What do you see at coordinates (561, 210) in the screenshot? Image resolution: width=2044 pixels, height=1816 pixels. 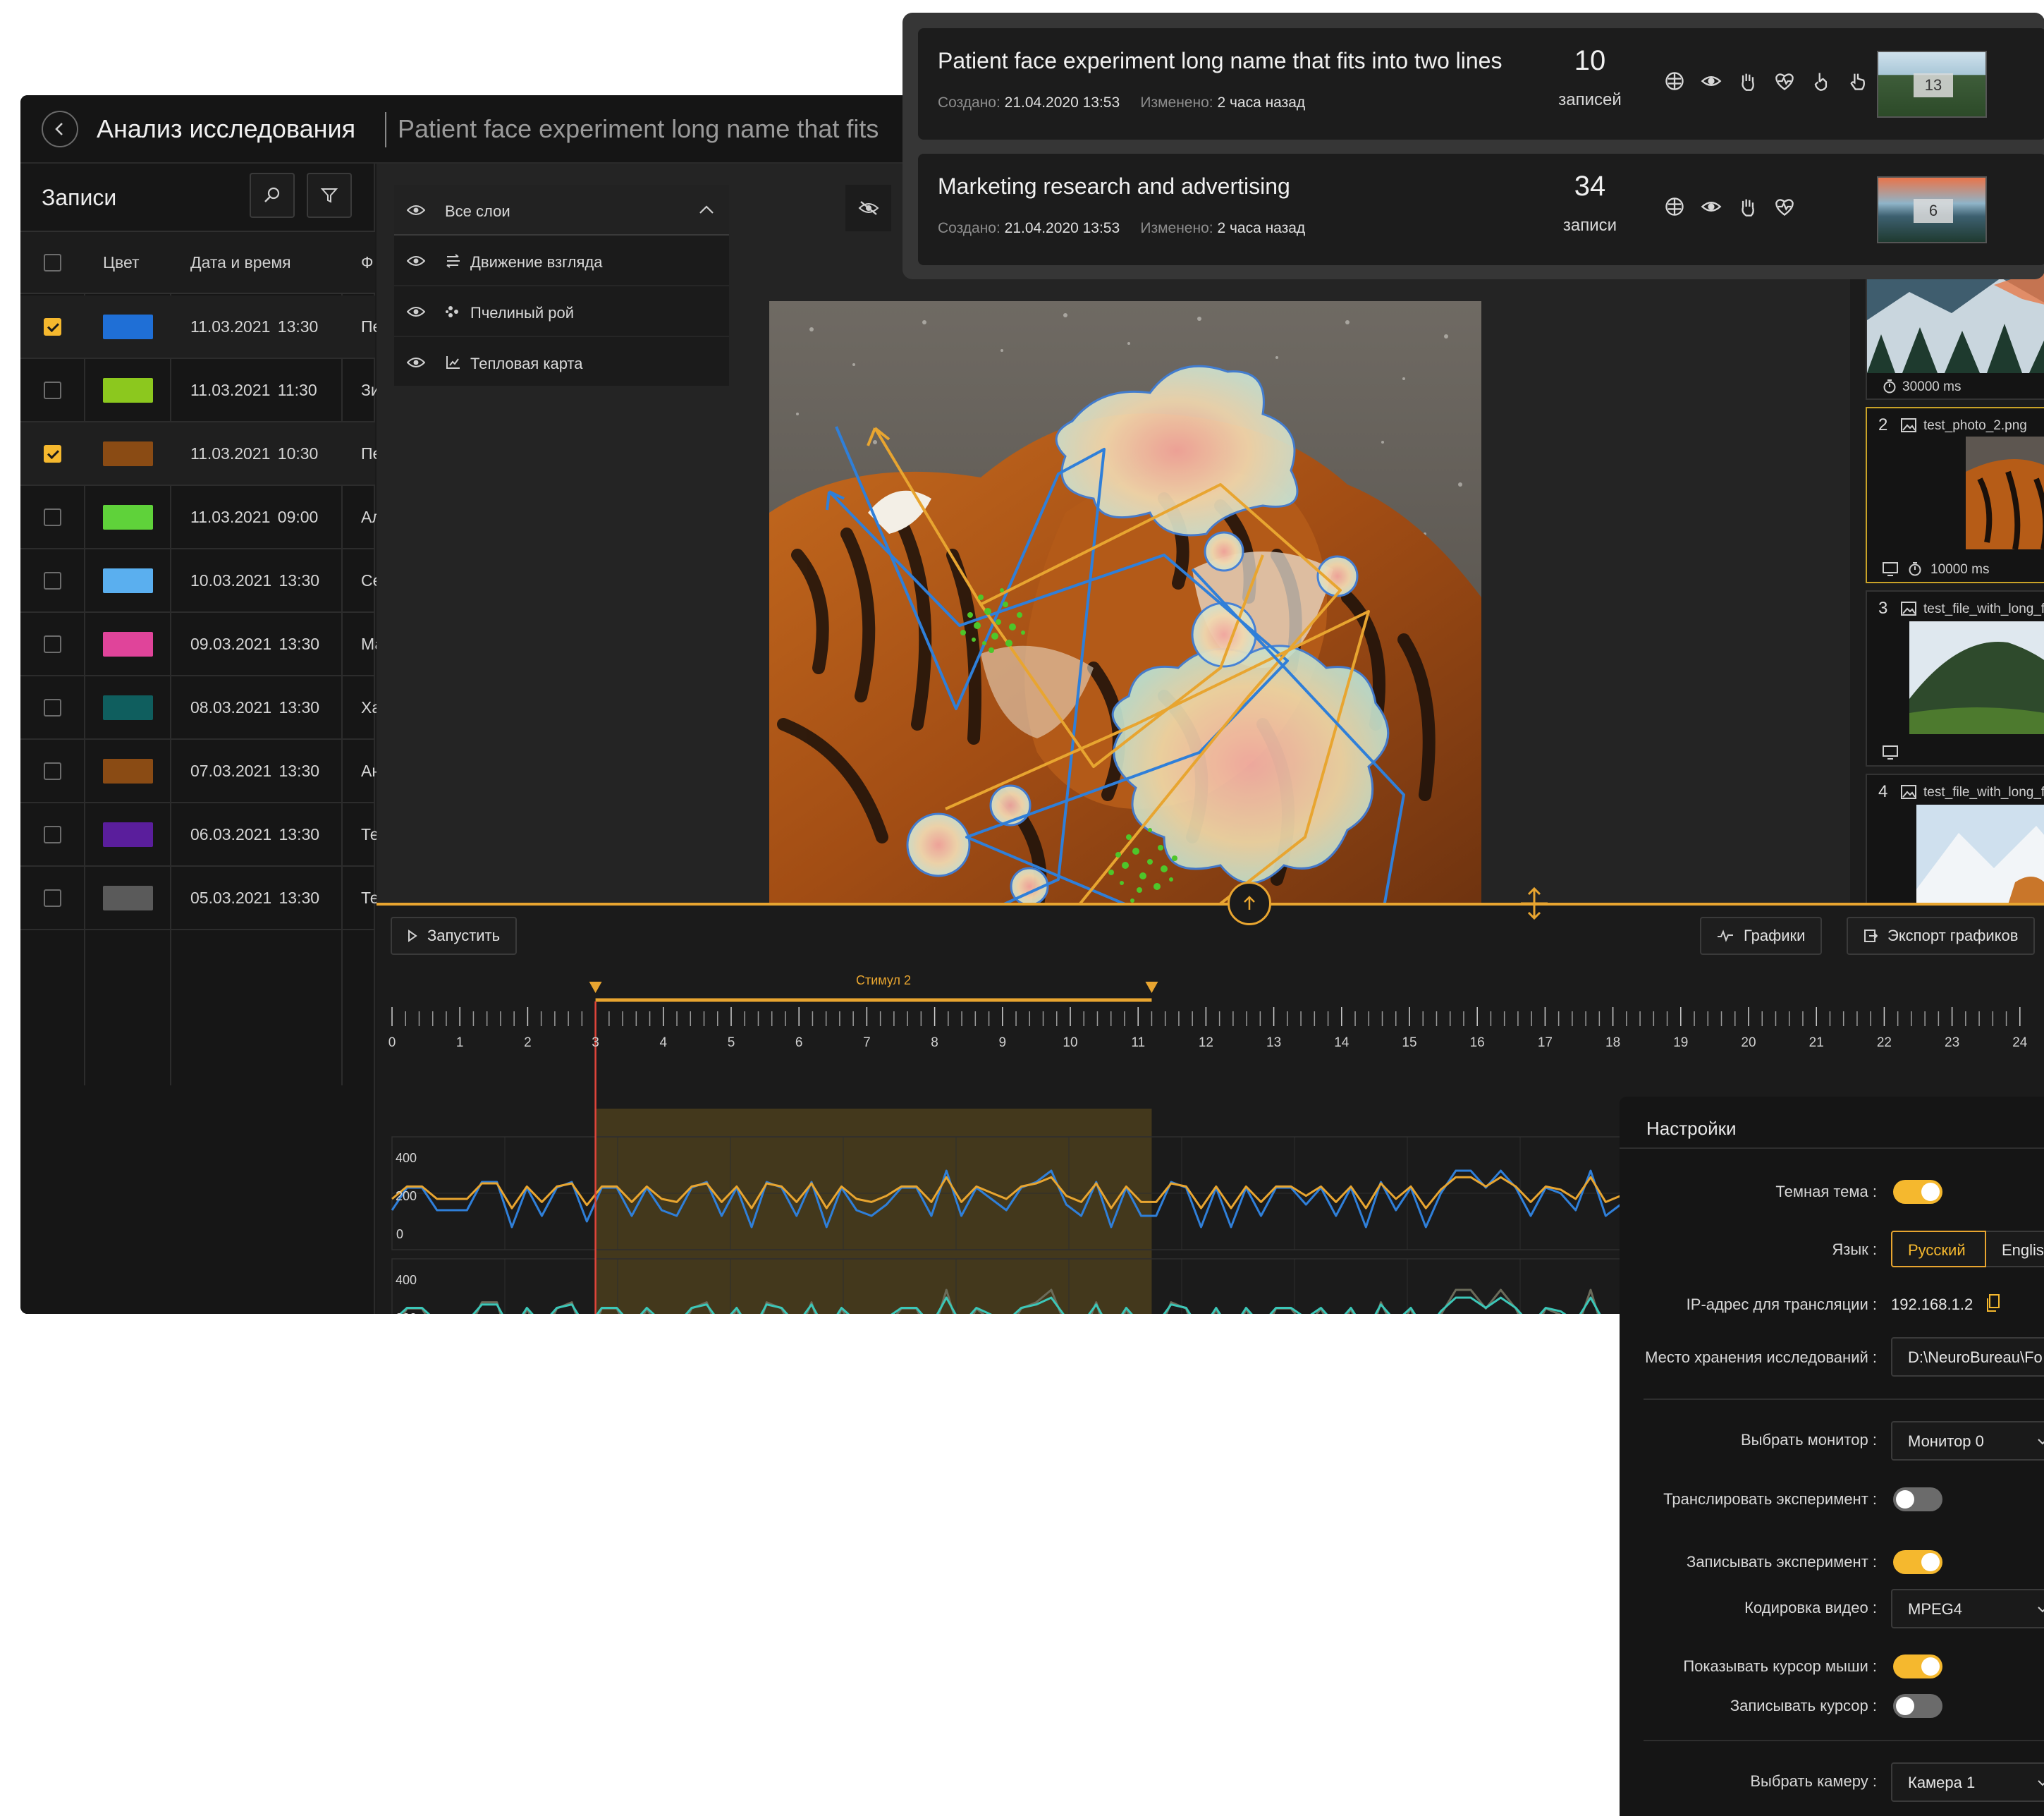 I see `layers-all-row: Все слои` at bounding box center [561, 210].